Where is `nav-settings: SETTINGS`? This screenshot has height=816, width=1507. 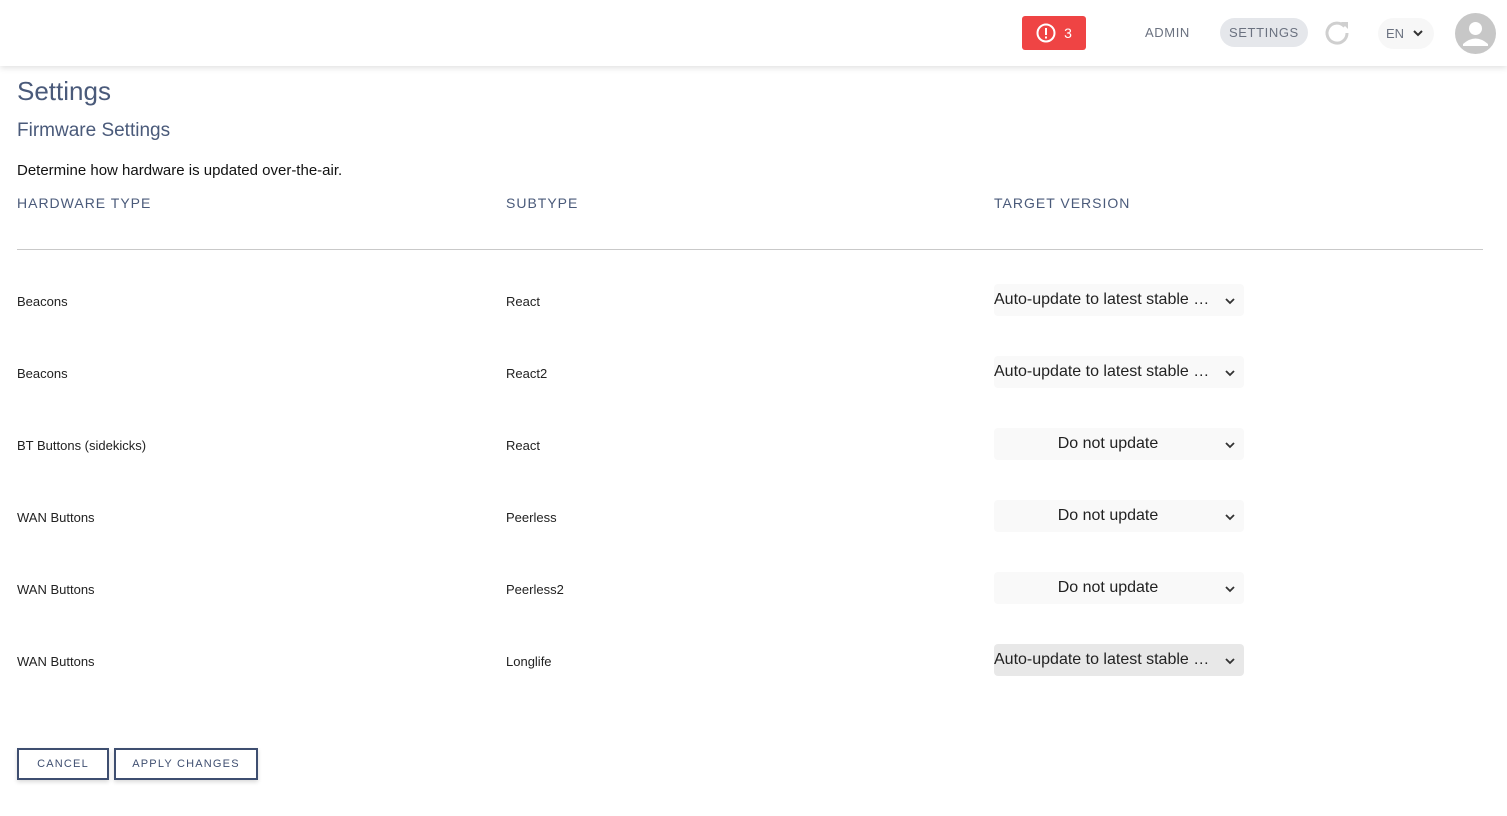
nav-settings: SETTINGS is located at coordinates (1264, 32).